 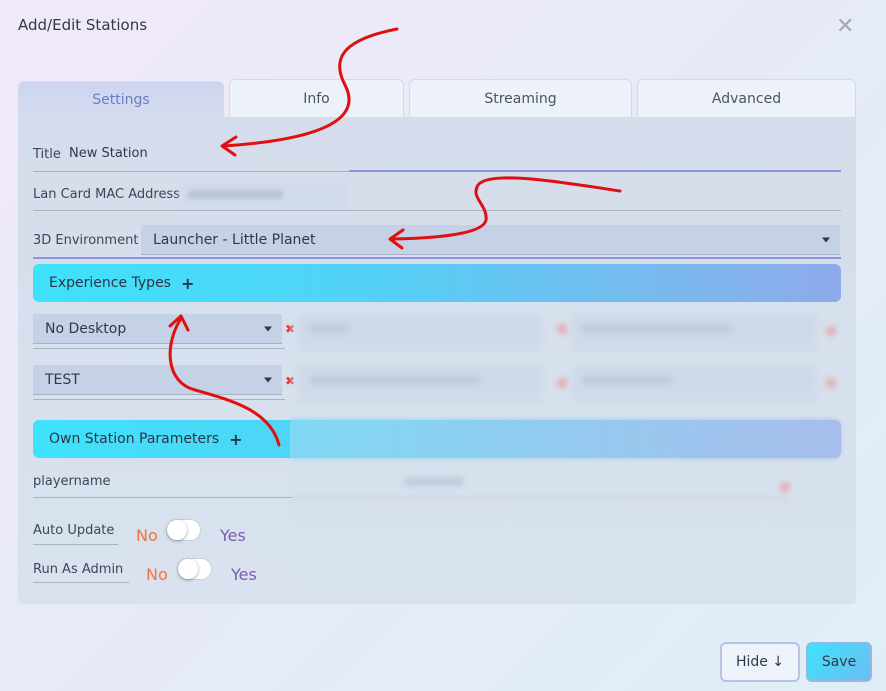 What do you see at coordinates (81, 582) in the screenshot?
I see `run-as-admin-underline` at bounding box center [81, 582].